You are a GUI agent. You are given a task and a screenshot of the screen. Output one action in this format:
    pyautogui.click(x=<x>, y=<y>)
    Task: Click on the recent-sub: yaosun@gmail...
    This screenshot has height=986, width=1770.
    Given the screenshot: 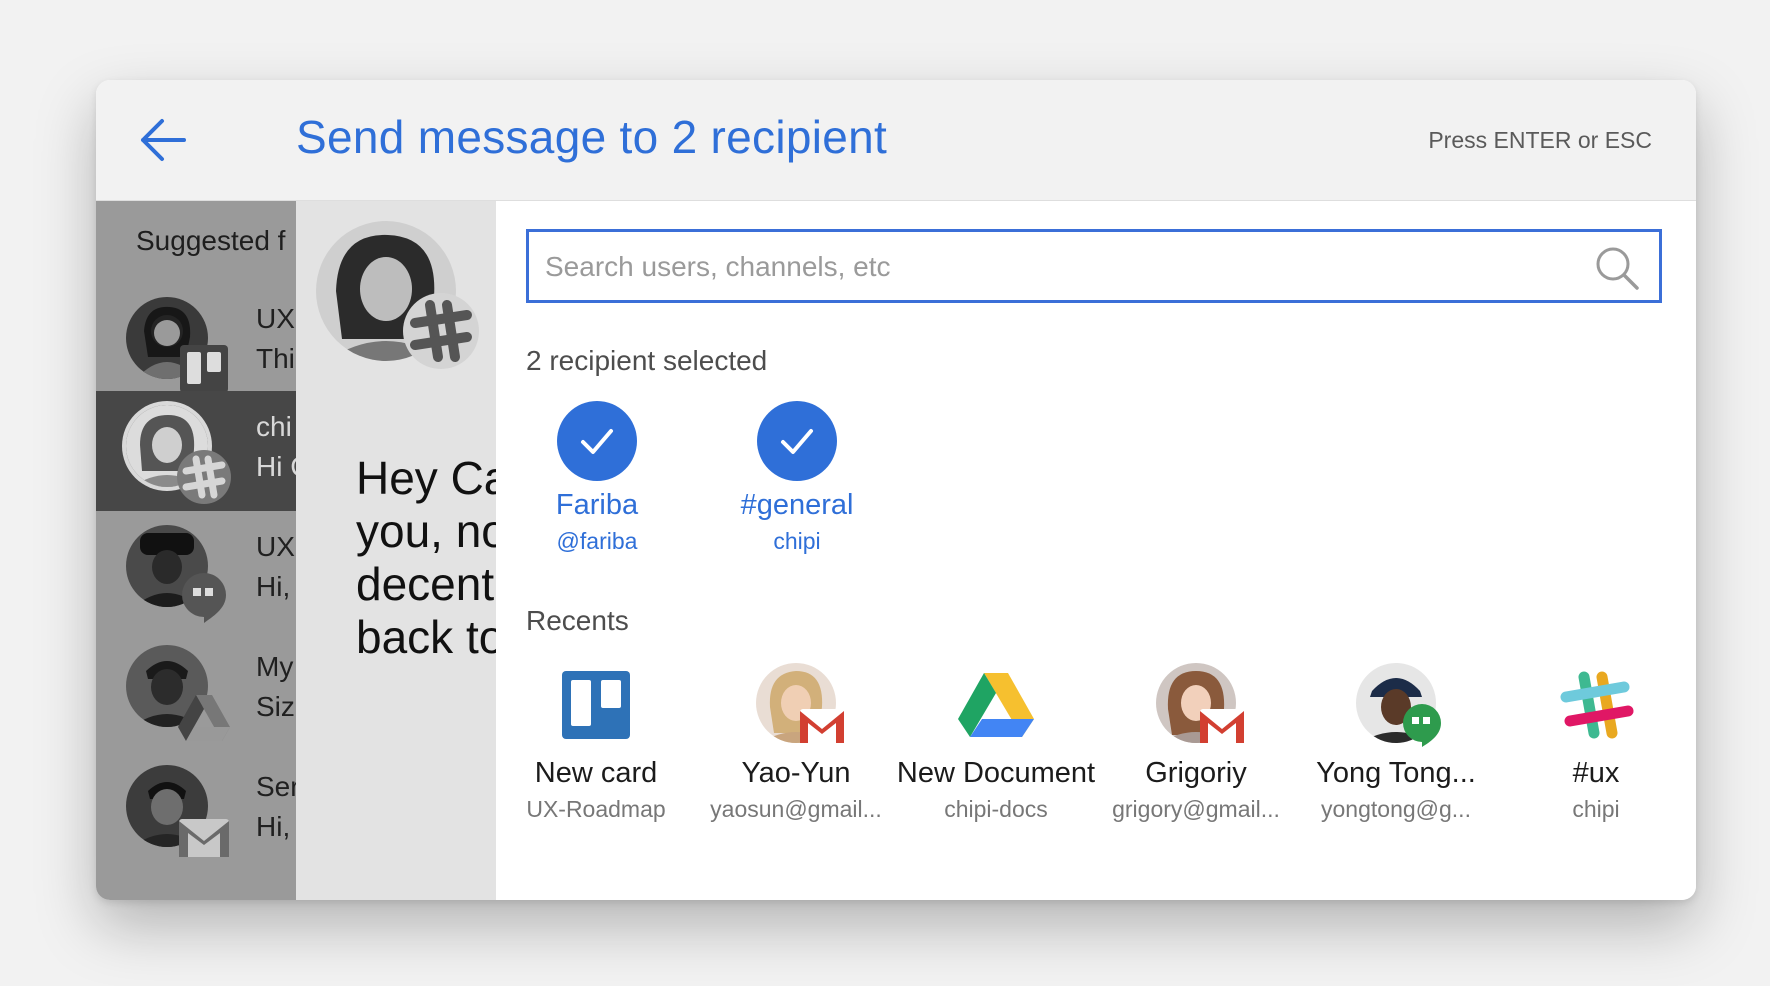 What is the action you would take?
    pyautogui.click(x=796, y=809)
    